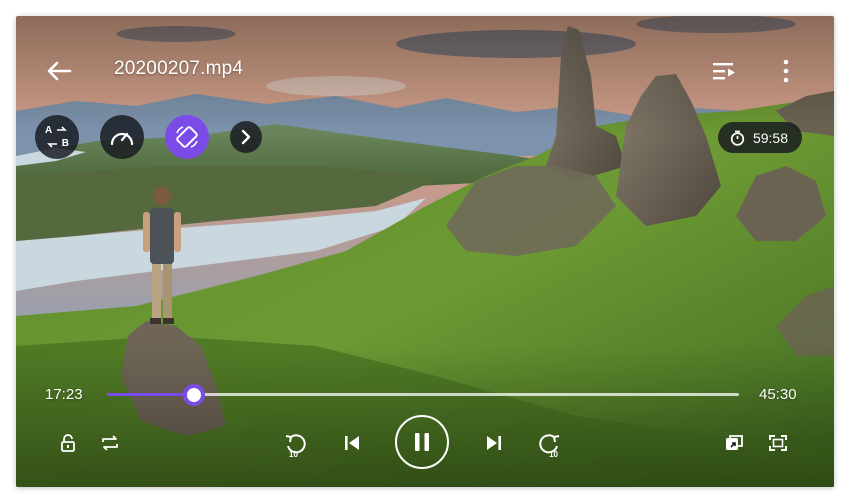 Image resolution: width=850 pixels, height=503 pixels. What do you see at coordinates (179, 68) in the screenshot?
I see `video-title: 20200207.mp4` at bounding box center [179, 68].